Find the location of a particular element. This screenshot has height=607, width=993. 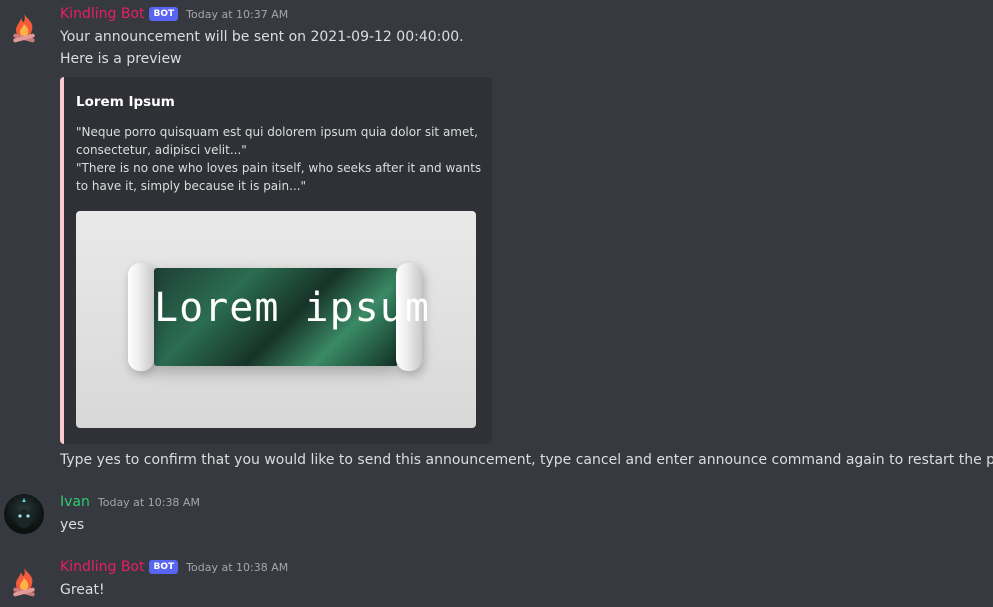

user-avatar-wolf is located at coordinates (24, 514).